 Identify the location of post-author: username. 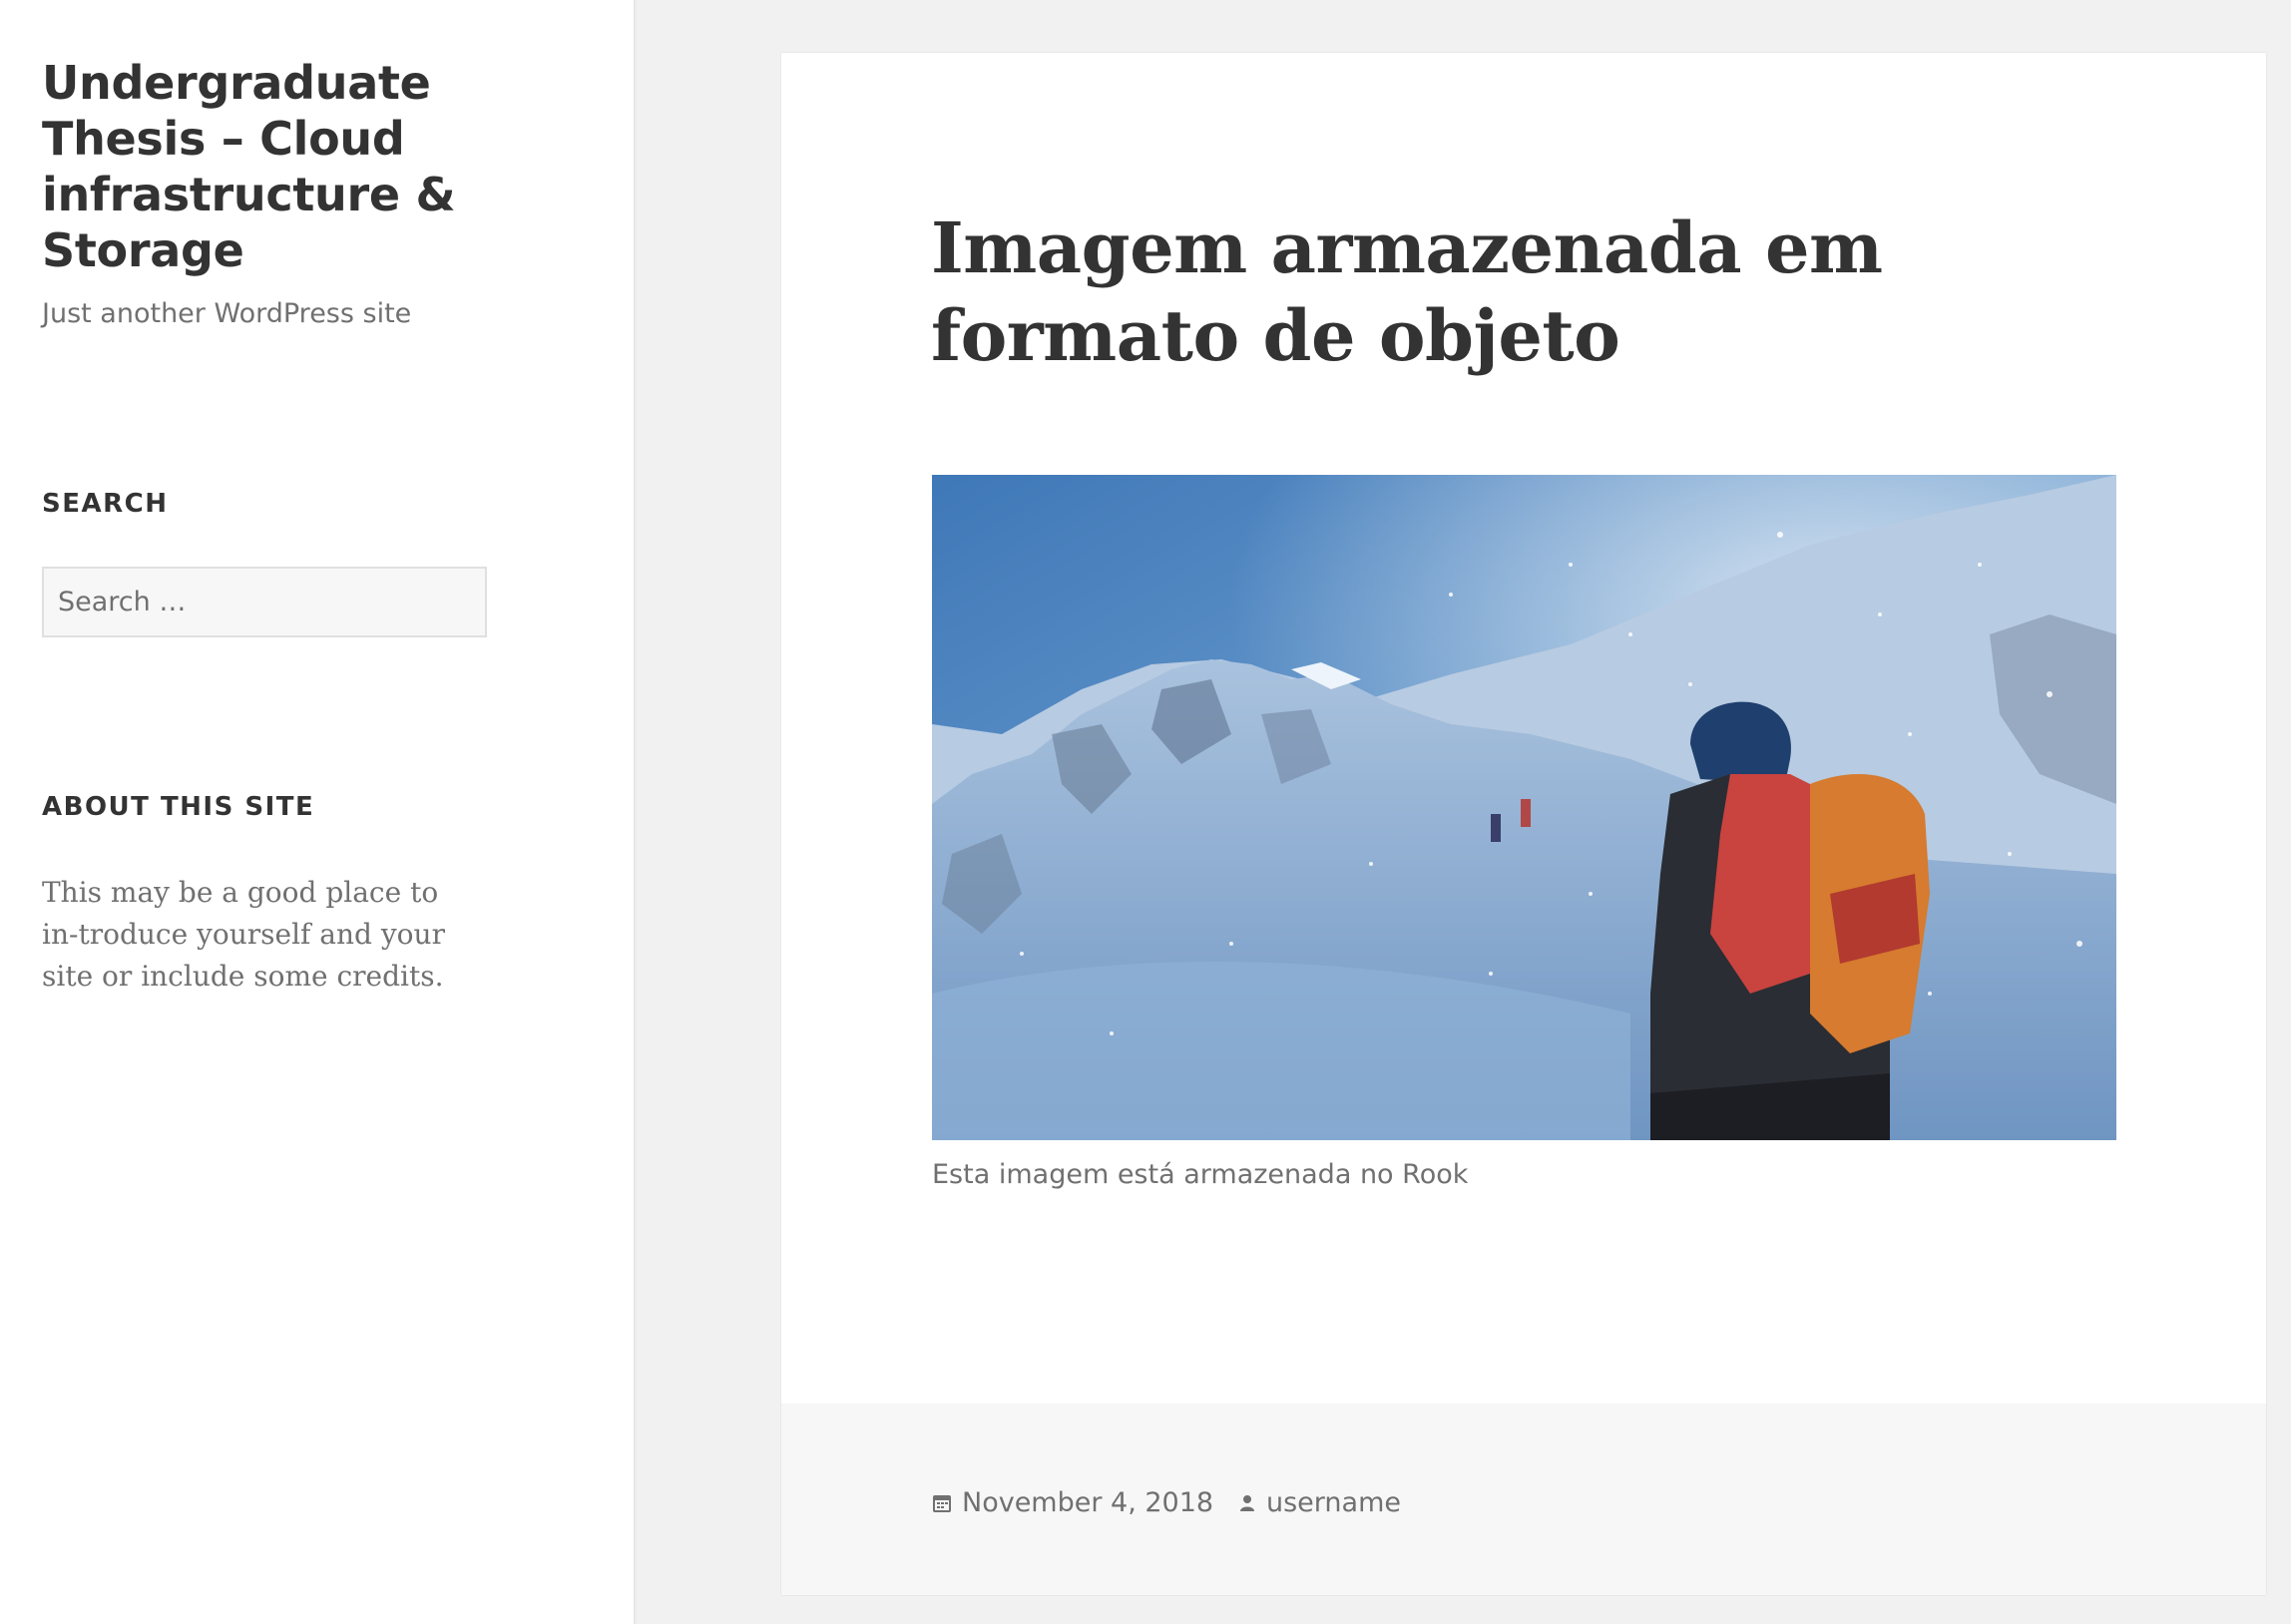
(1333, 1503).